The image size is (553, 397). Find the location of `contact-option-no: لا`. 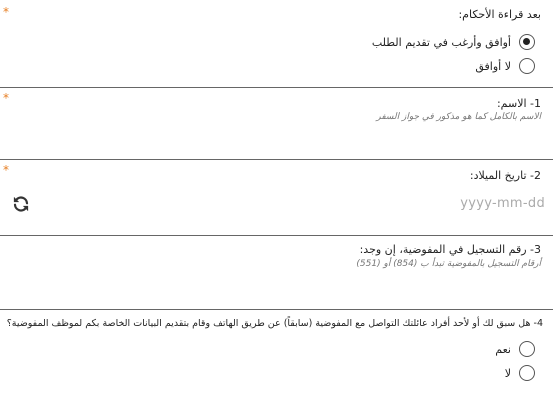

contact-option-no: لا is located at coordinates (520, 373).